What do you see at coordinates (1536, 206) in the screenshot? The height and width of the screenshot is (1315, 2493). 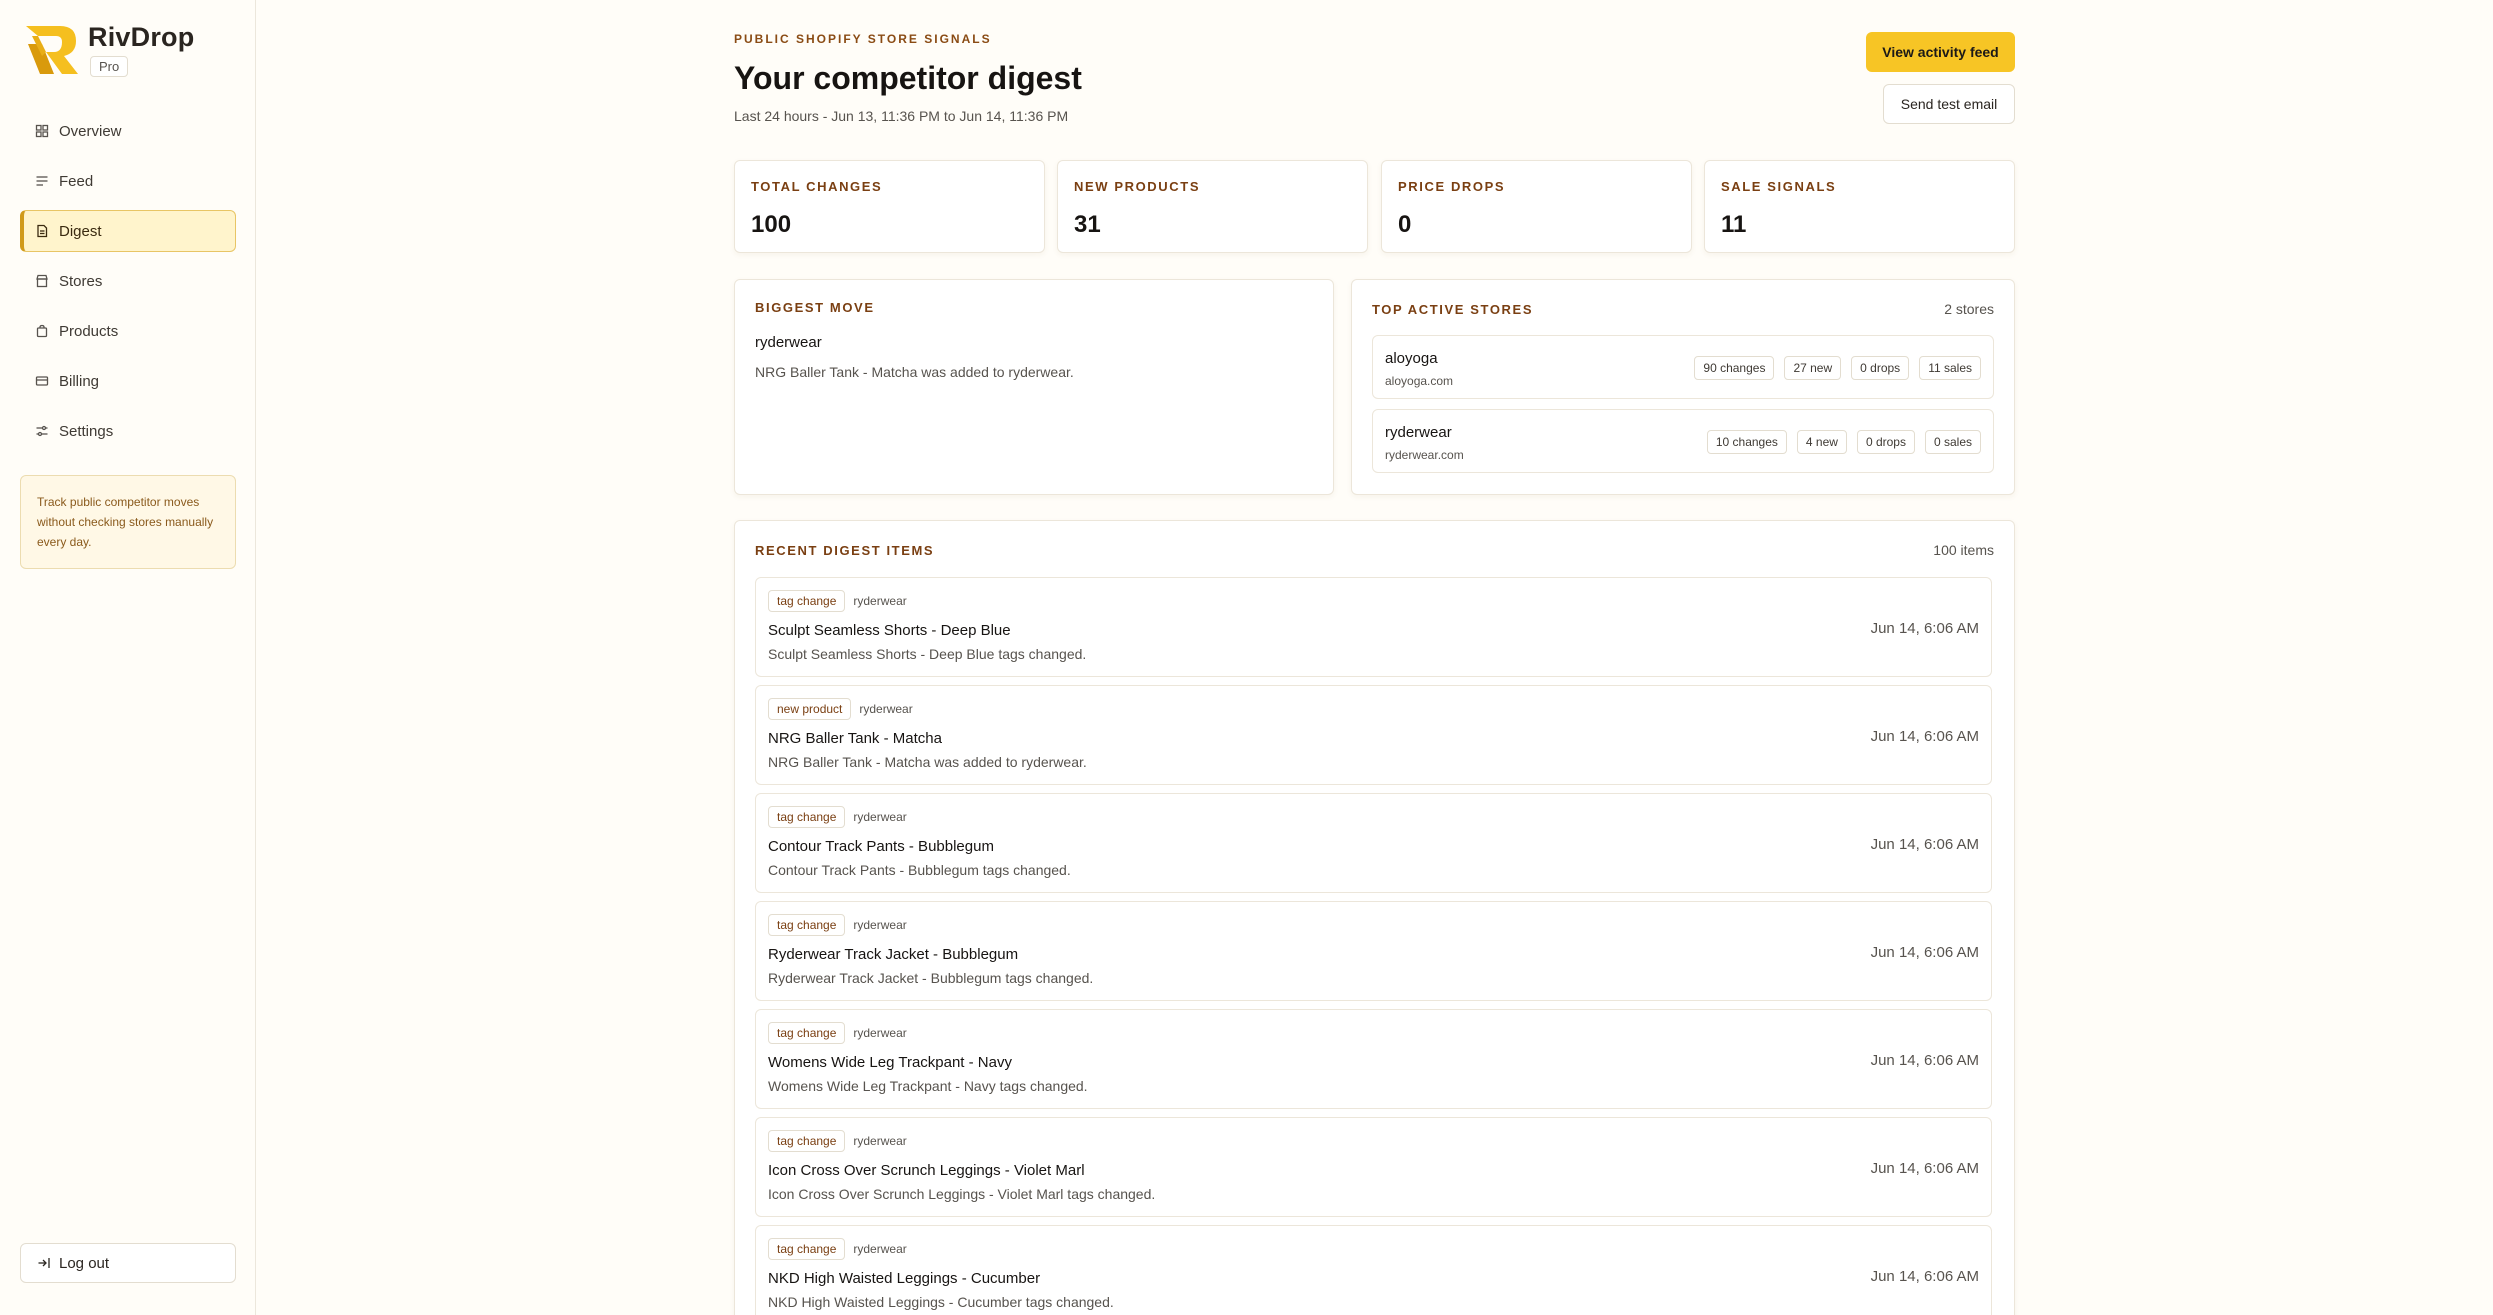 I see `stat-card-price-drops: PRICE DROPS 0` at bounding box center [1536, 206].